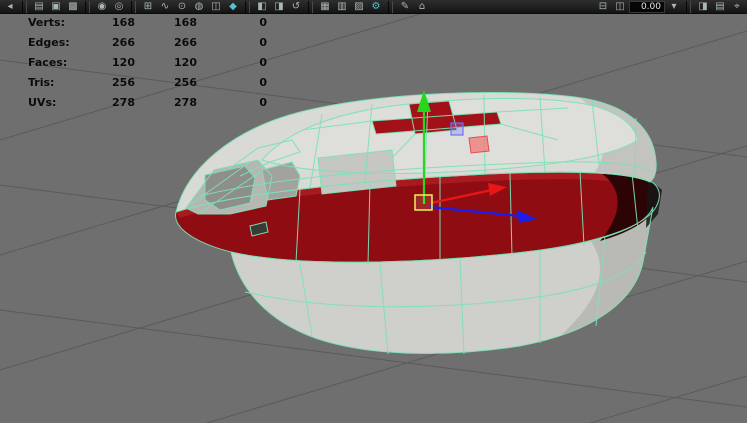  Describe the element at coordinates (148, 6) in the screenshot. I see `snap-to-grid-icon: ⊞` at that location.